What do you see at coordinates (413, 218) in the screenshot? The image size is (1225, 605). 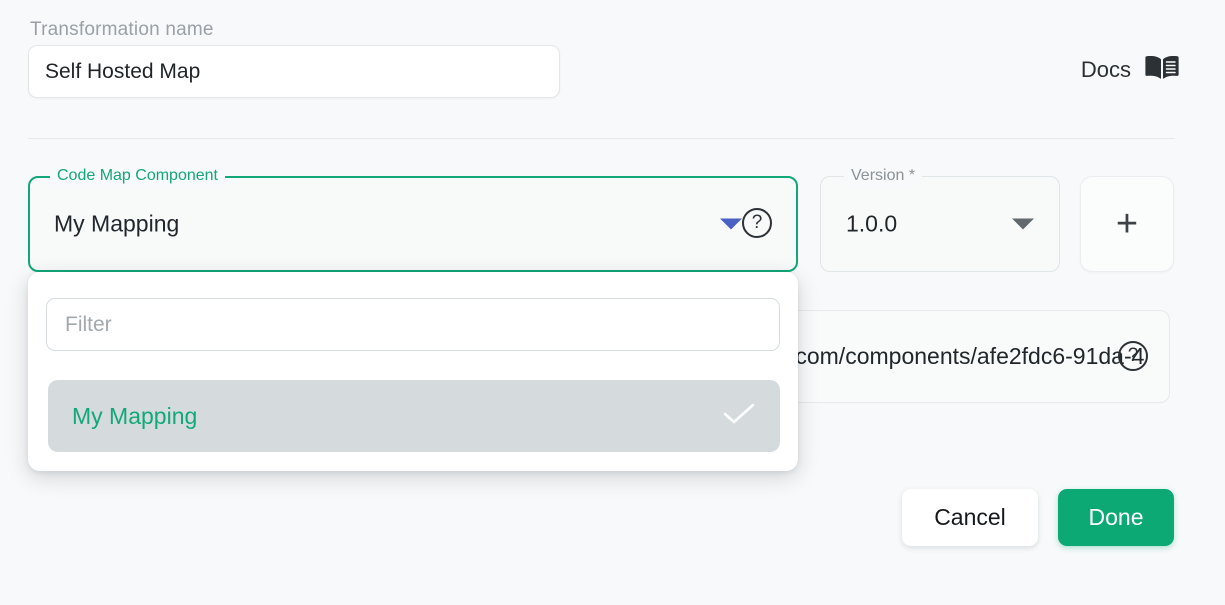 I see `code-map-component-select: Code Map Component My Mapping` at bounding box center [413, 218].